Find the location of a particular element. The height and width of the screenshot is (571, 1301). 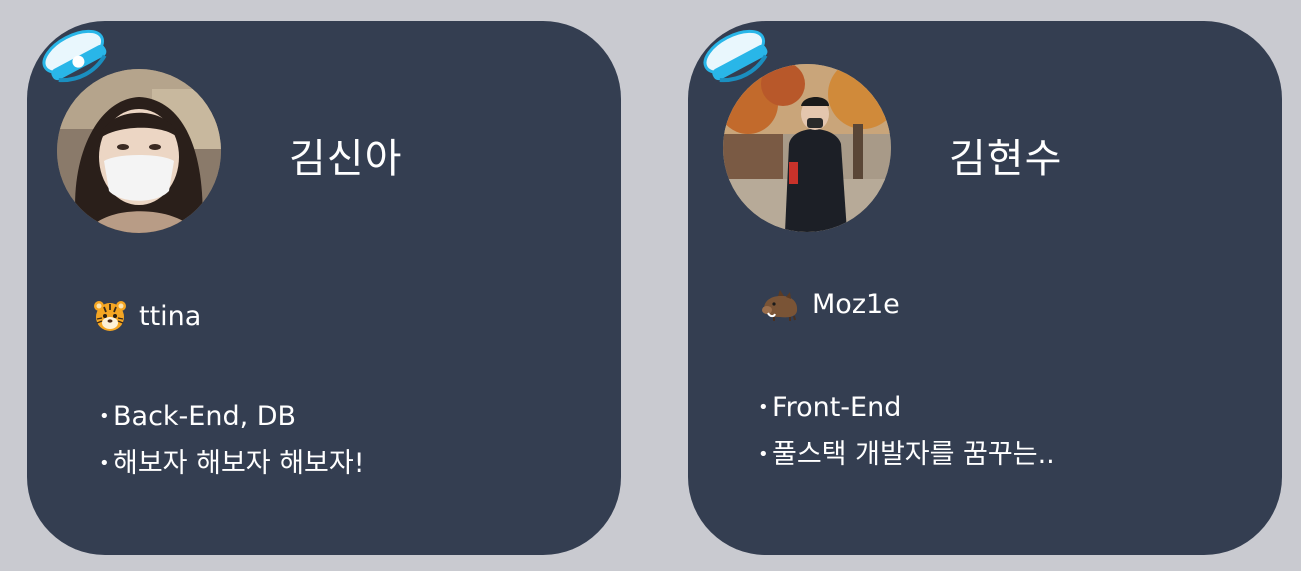

member-handle: Moz1e is located at coordinates (830, 304).